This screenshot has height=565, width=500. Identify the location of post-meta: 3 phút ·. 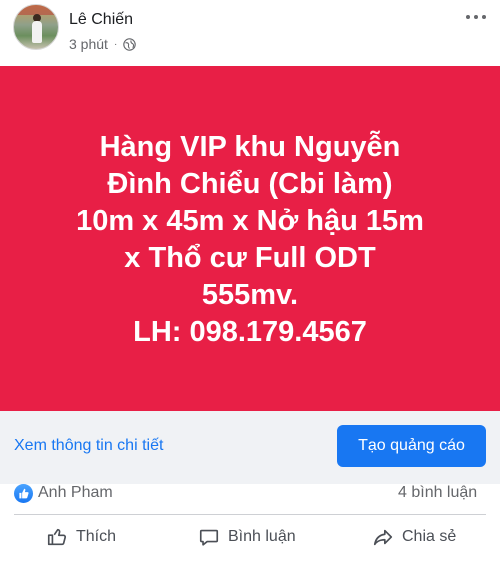
(103, 44).